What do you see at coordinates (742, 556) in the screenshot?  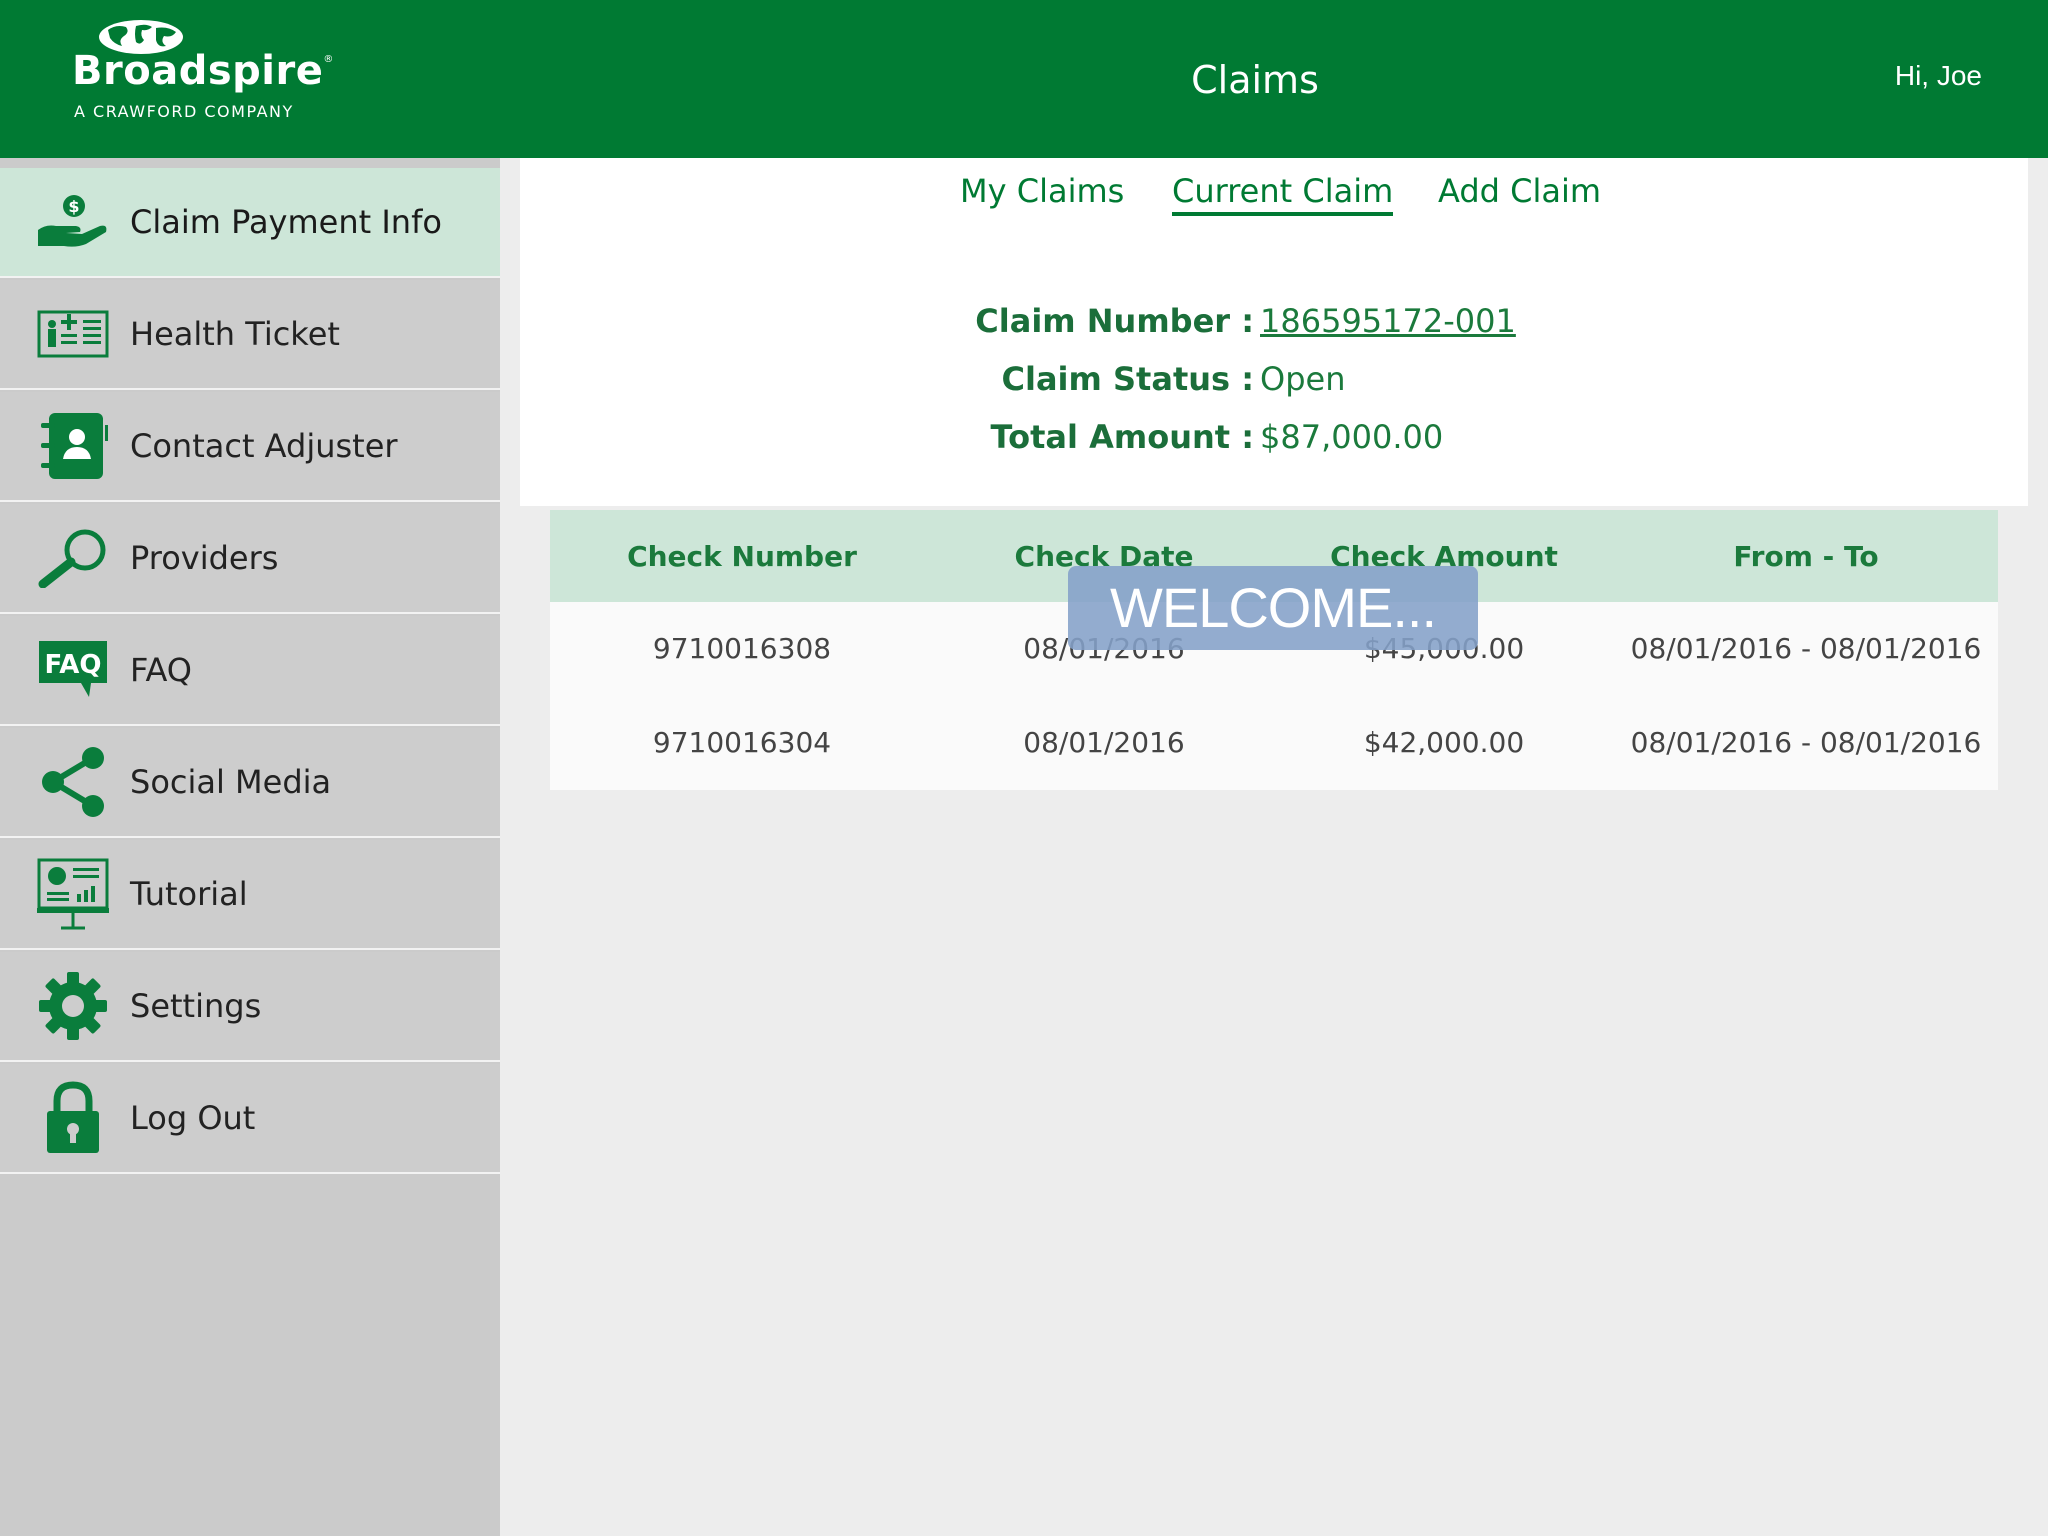 I see `column-header-check-number: Check Number` at bounding box center [742, 556].